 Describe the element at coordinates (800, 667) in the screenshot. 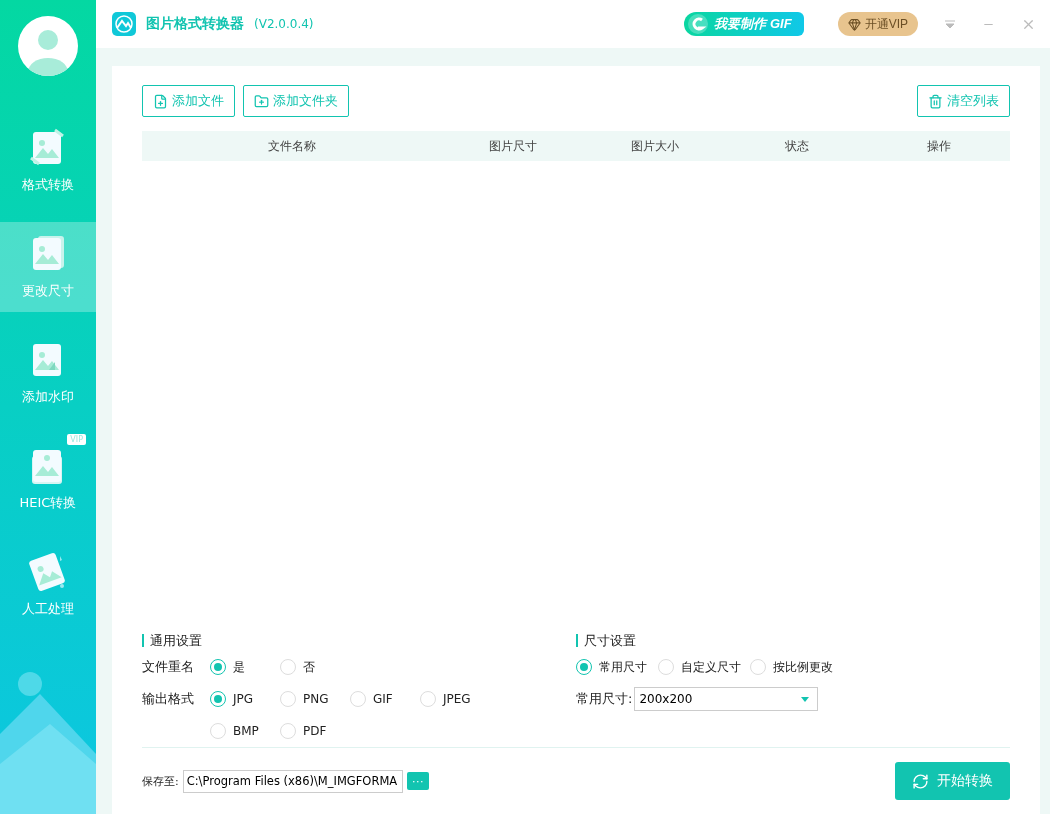

I see `radio-option: 按比例更改` at that location.